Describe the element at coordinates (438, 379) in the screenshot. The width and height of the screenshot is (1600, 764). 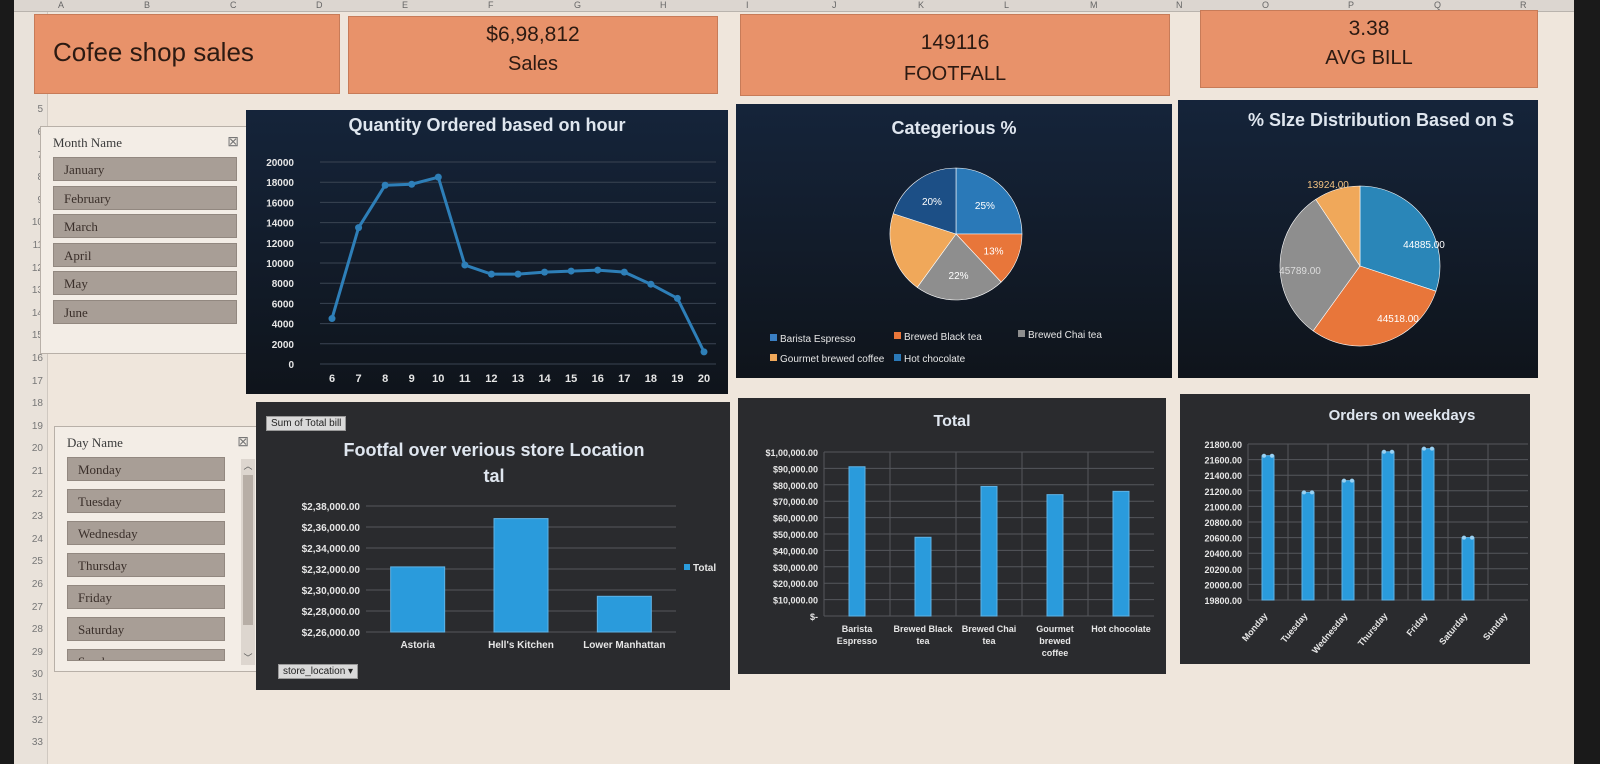
I see `x-tick-label: 10` at that location.